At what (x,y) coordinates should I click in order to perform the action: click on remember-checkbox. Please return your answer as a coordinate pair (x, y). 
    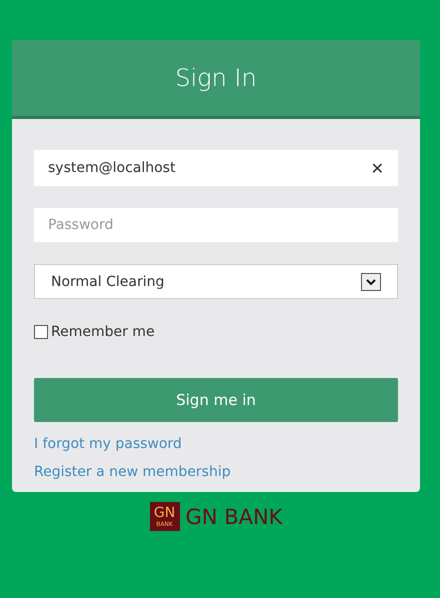
    Looking at the image, I should click on (41, 332).